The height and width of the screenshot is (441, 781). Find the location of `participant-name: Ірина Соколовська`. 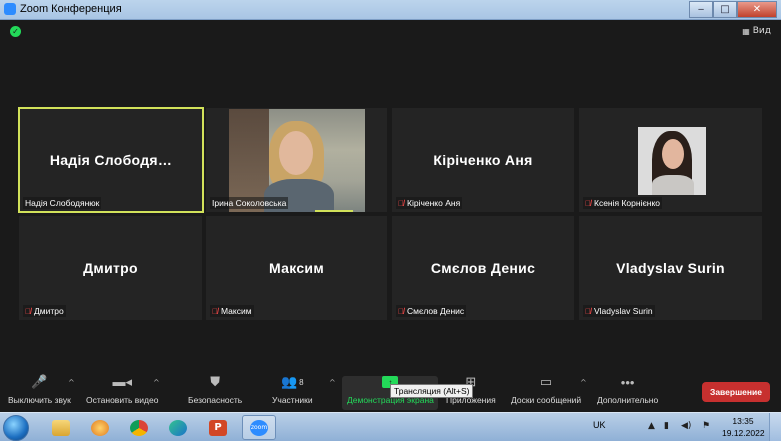

participant-name: Ірина Соколовська is located at coordinates (249, 203).